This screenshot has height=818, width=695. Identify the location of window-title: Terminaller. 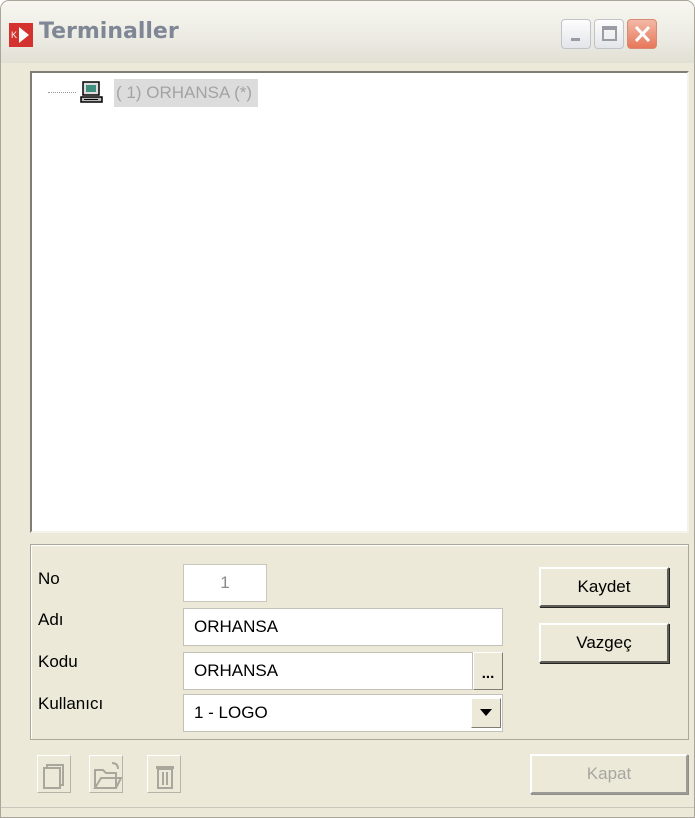
(109, 31).